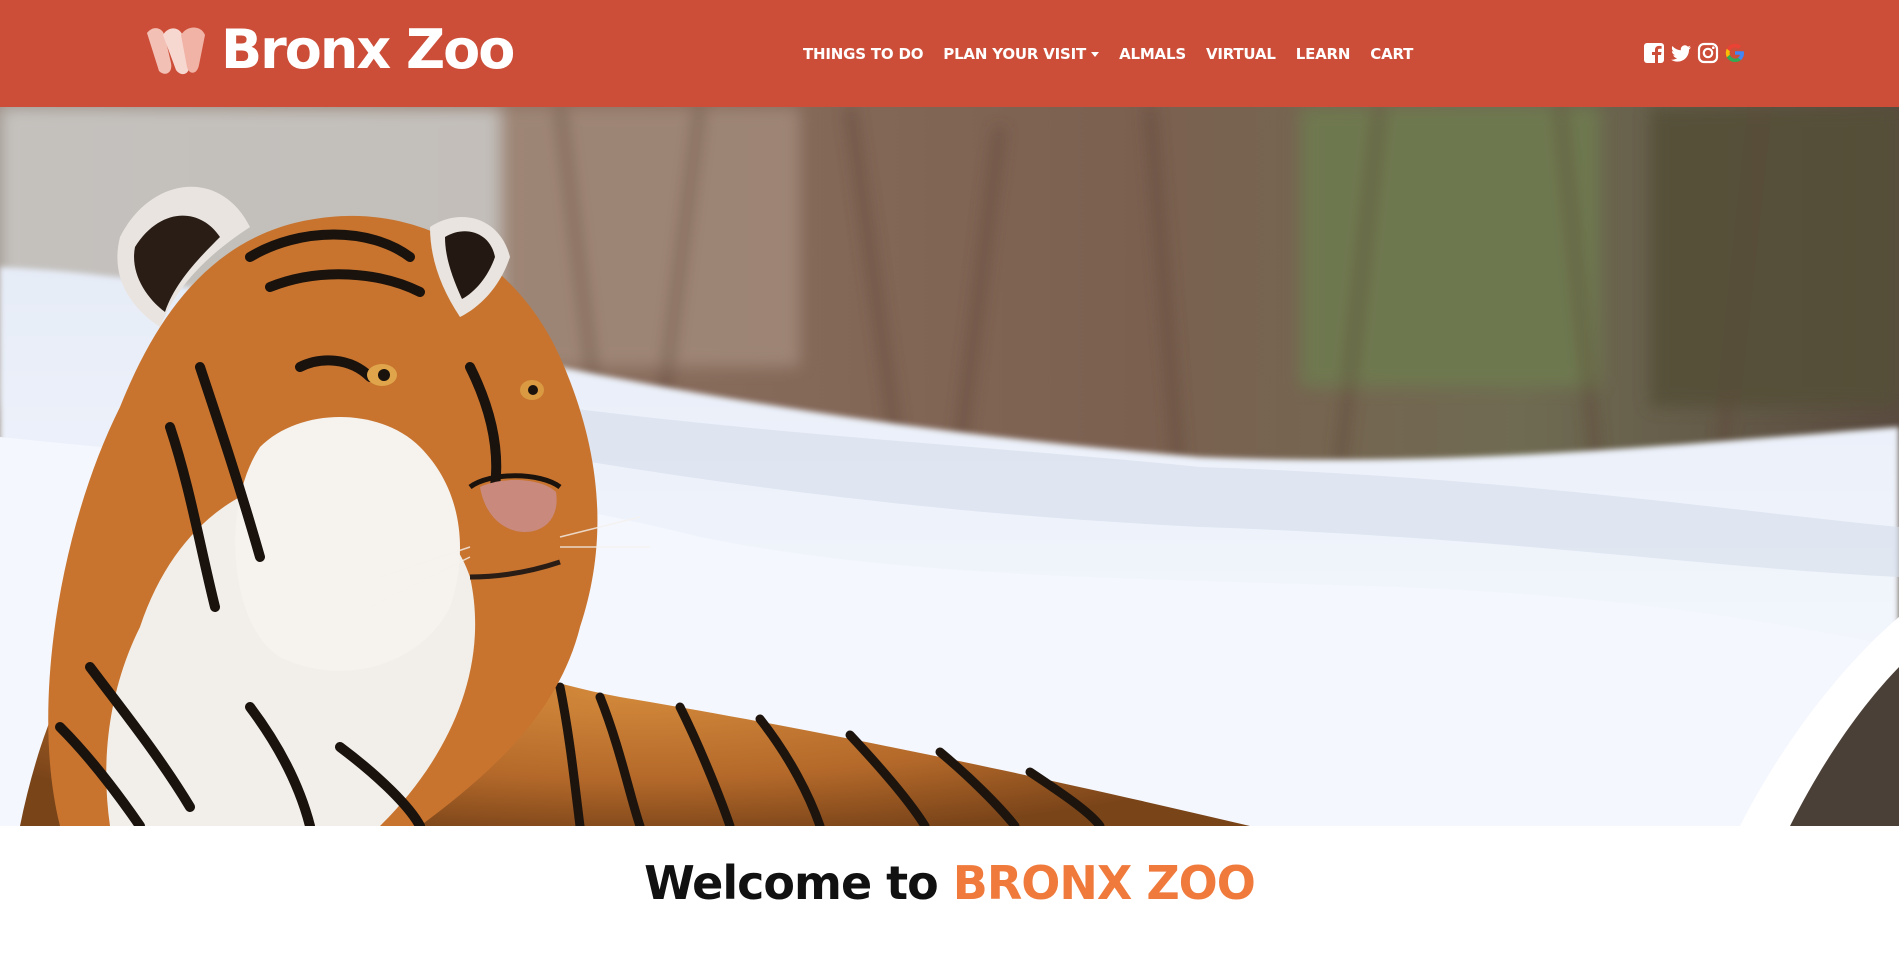 This screenshot has width=1899, height=968. I want to click on nav-label: PLAN YOUR VISIT, so click(1015, 54).